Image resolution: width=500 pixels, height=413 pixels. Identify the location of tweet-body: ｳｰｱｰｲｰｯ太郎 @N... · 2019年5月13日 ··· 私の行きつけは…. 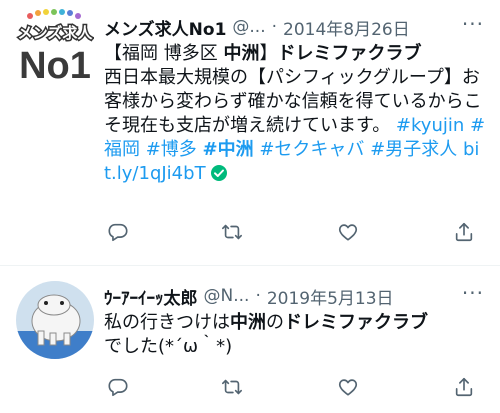
(296, 321).